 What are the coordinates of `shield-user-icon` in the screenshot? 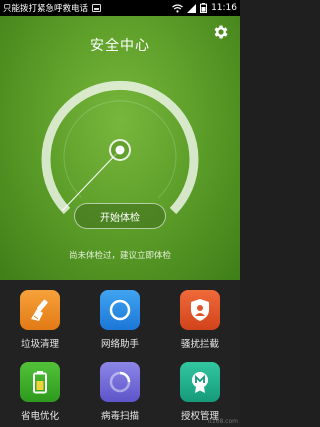 It's located at (200, 310).